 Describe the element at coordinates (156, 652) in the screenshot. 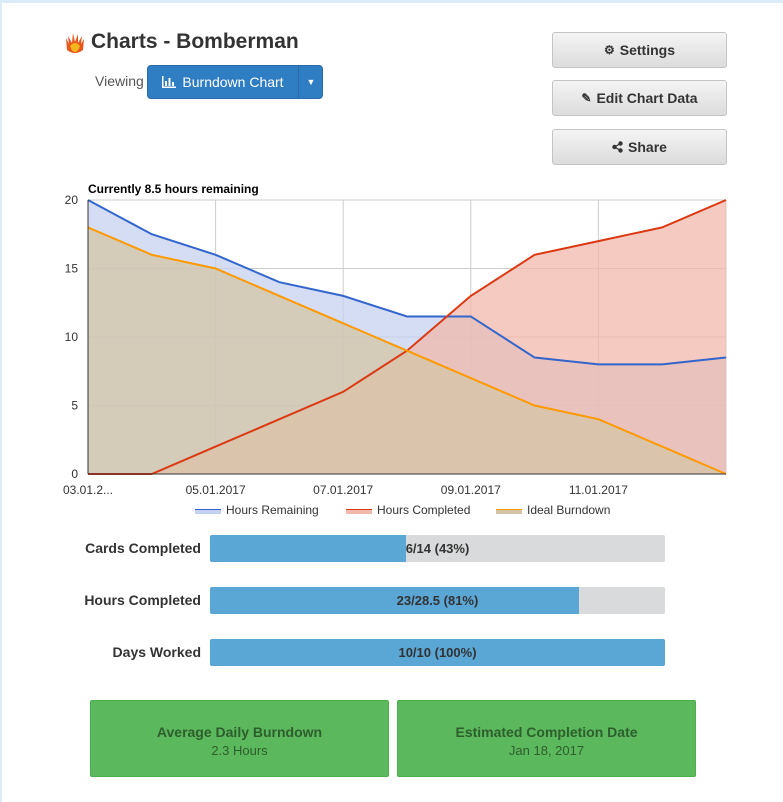

I see `progress-label: Days Worked` at that location.